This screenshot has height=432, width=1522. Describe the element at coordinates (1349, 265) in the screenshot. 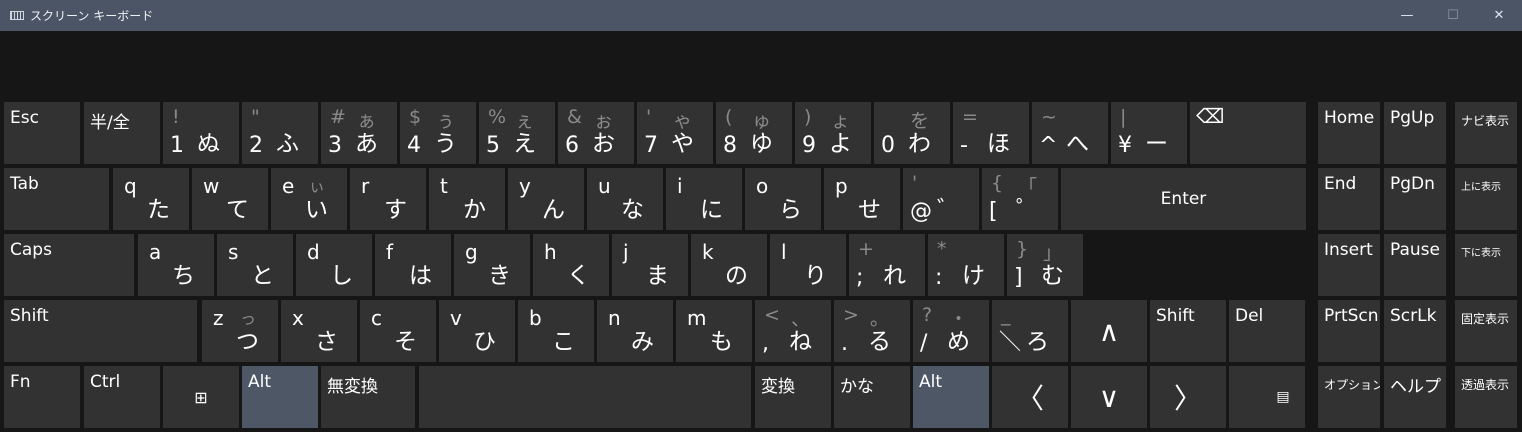

I see `nav-key-2-0: Insert` at that location.